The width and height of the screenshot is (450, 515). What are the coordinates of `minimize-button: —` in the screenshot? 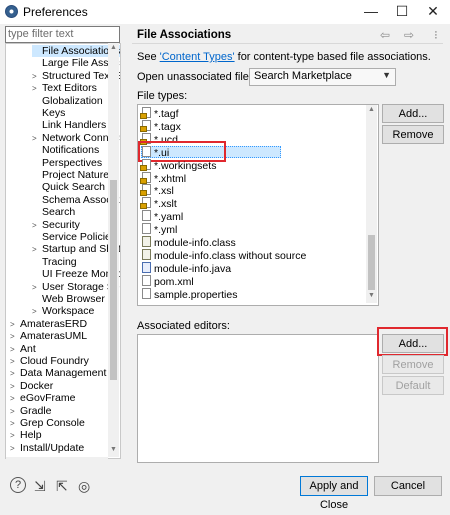 It's located at (371, 12).